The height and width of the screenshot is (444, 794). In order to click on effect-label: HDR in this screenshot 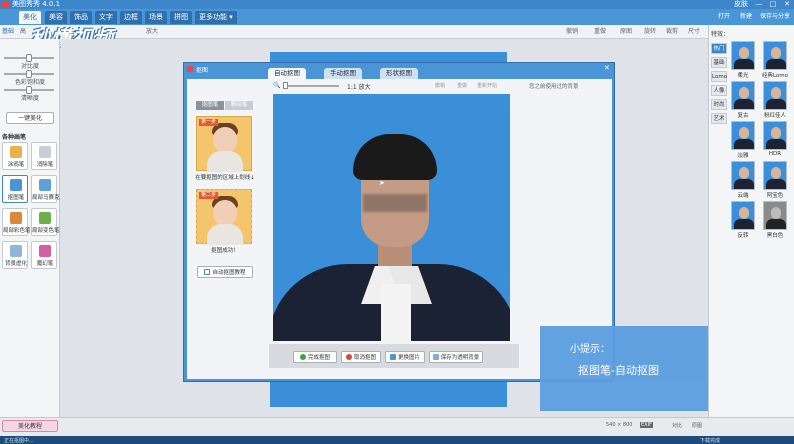, I will do `click(775, 154)`.